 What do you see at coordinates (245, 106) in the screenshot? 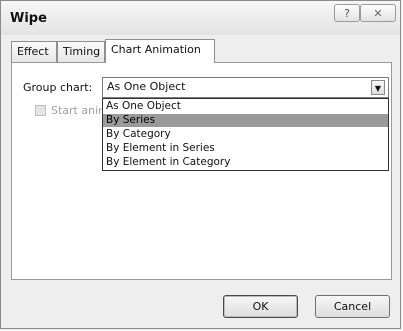
I see `option-as-one-object: As One Object` at bounding box center [245, 106].